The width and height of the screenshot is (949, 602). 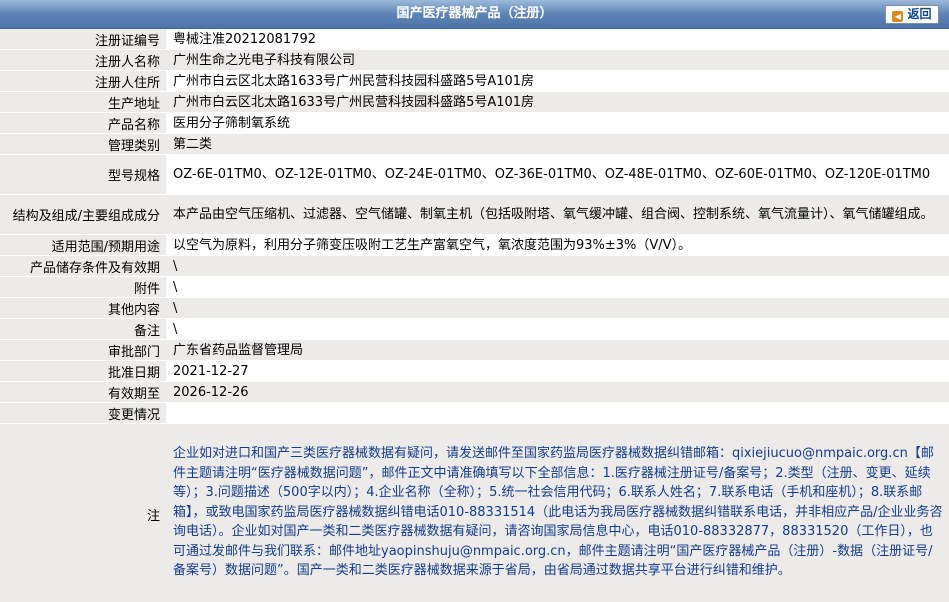 What do you see at coordinates (83, 371) in the screenshot?
I see `field-label: 批准日期` at bounding box center [83, 371].